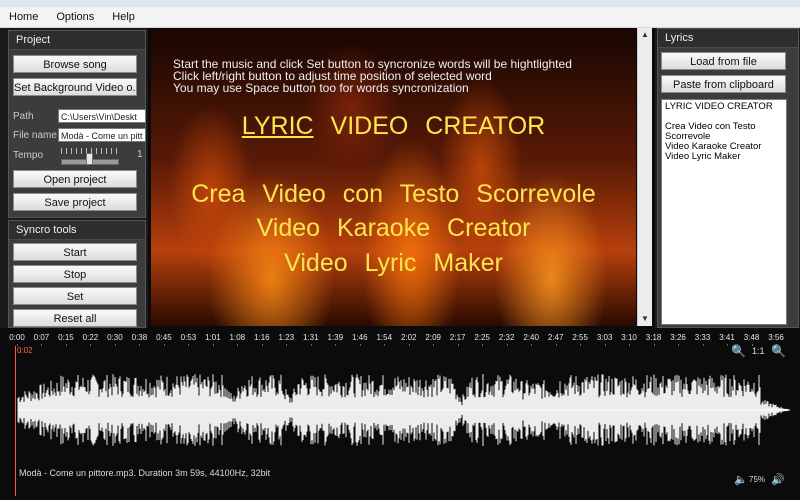 This screenshot has height=500, width=800. Describe the element at coordinates (393, 263) in the screenshot. I see `lyric-line: Video Lyric Maker` at that location.